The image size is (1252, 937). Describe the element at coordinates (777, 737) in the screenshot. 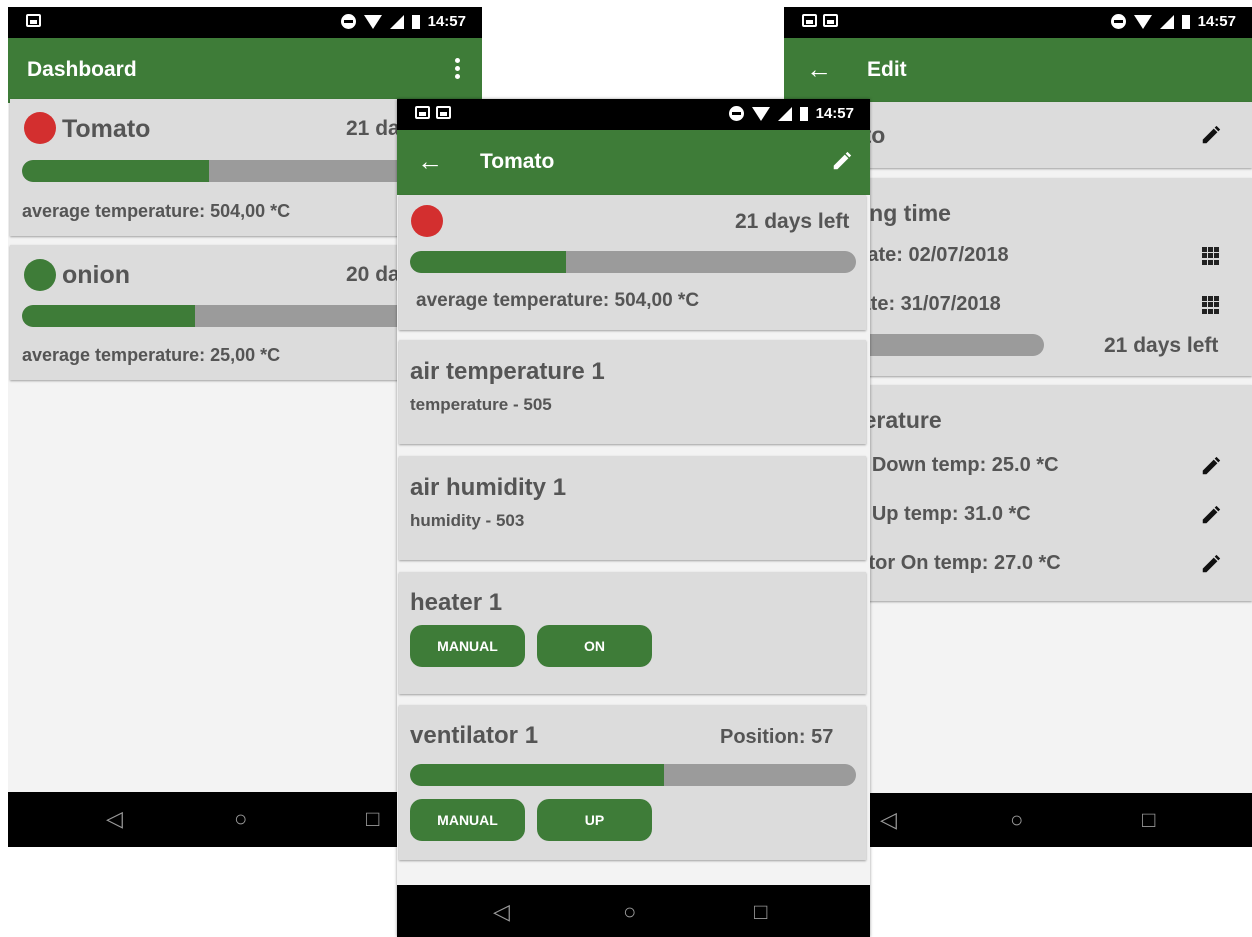

I see `position-label: Position: 57` at that location.